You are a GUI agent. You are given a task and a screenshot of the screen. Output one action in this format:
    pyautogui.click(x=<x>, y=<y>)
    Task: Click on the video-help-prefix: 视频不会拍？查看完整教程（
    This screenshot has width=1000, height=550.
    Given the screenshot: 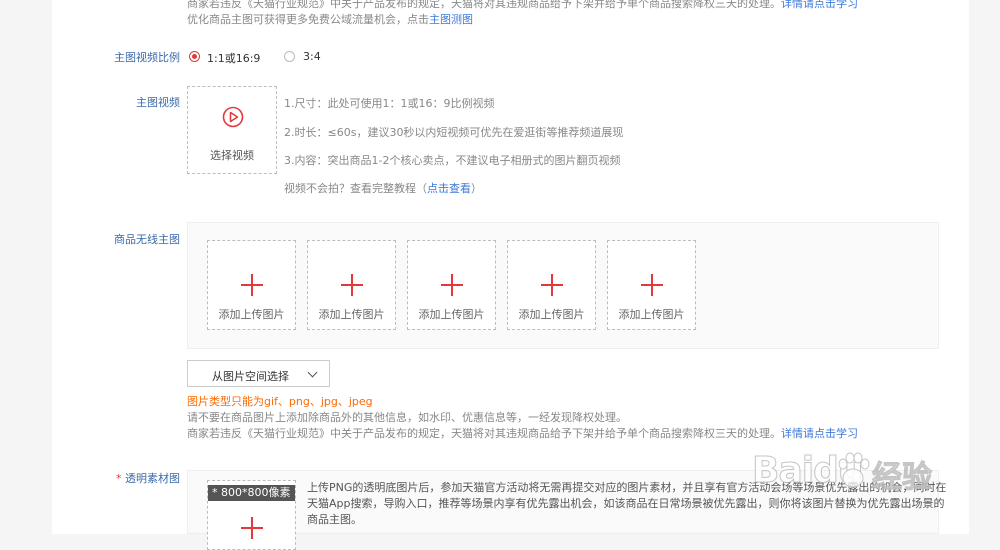 What is the action you would take?
    pyautogui.click(x=355, y=188)
    